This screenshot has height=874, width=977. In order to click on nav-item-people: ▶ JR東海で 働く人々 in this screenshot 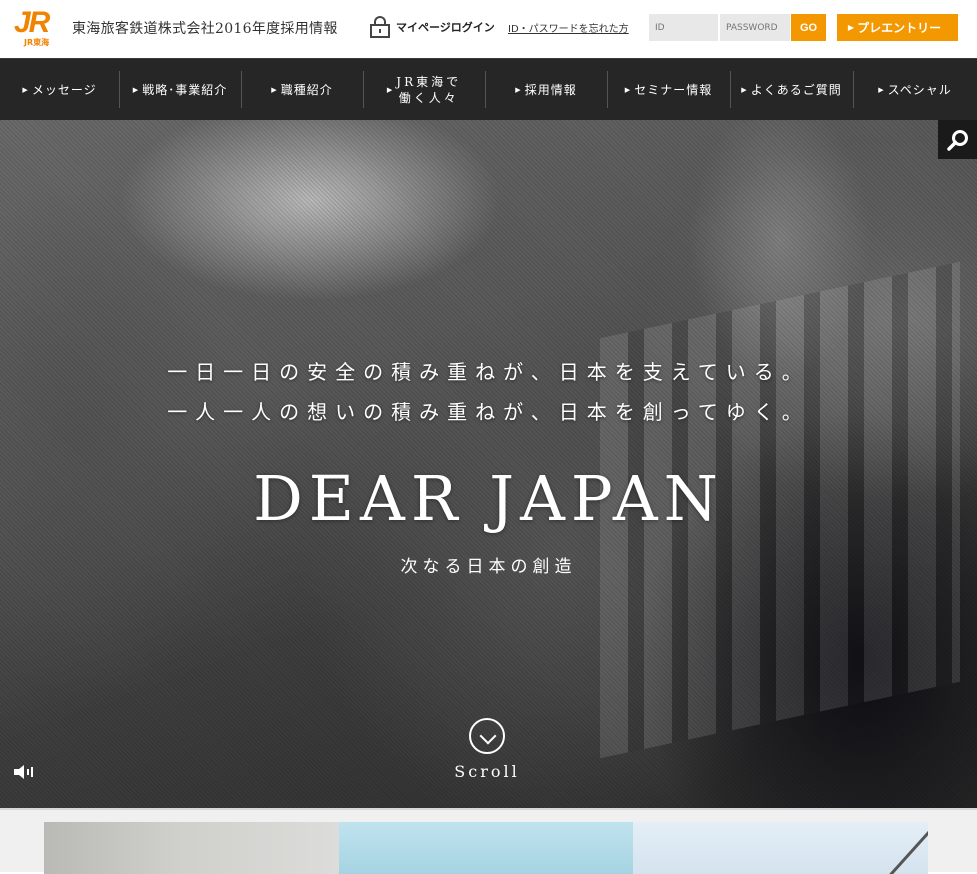, I will do `click(424, 89)`.